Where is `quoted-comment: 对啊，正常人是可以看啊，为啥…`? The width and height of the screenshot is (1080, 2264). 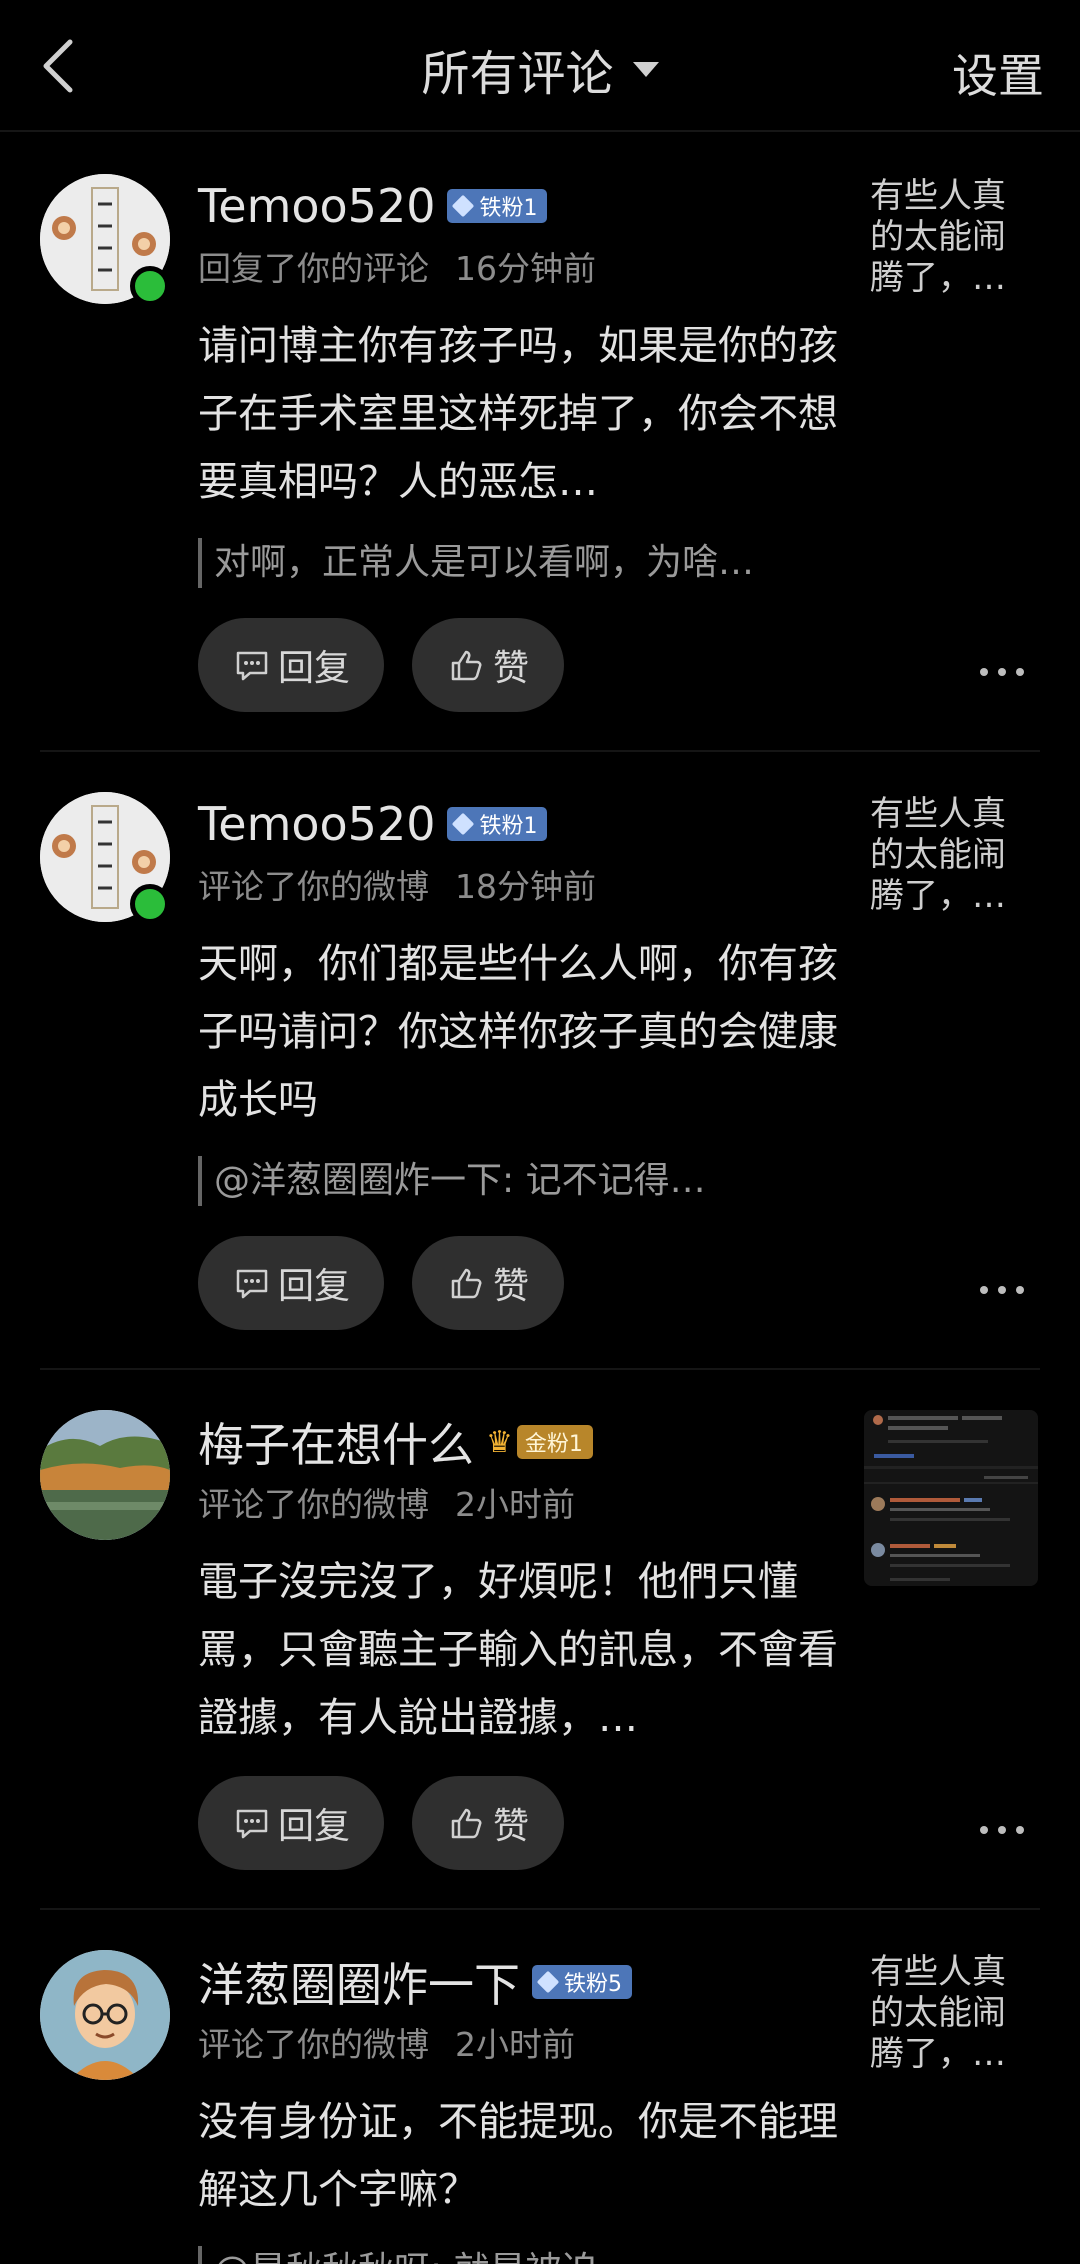
quoted-comment: 对啊，正常人是可以看啊，为啥… is located at coordinates (518, 563).